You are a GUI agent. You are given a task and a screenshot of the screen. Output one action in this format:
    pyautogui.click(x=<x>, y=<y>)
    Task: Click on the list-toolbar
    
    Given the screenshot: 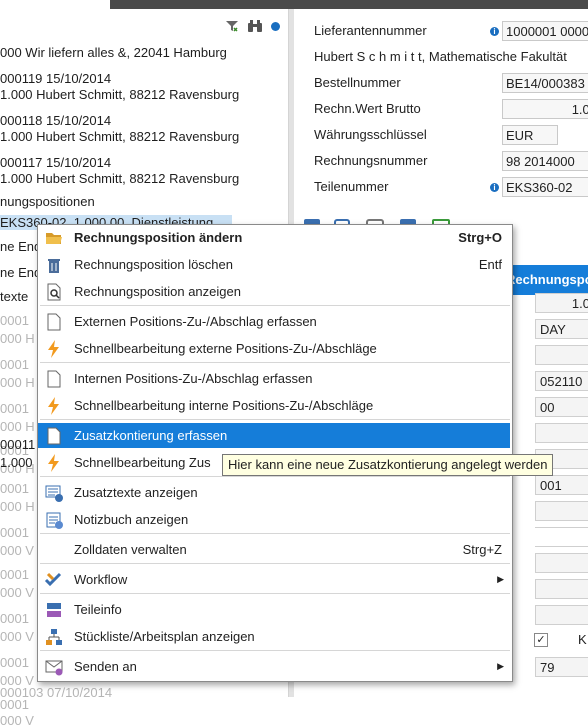 What is the action you would take?
    pyautogui.click(x=252, y=26)
    